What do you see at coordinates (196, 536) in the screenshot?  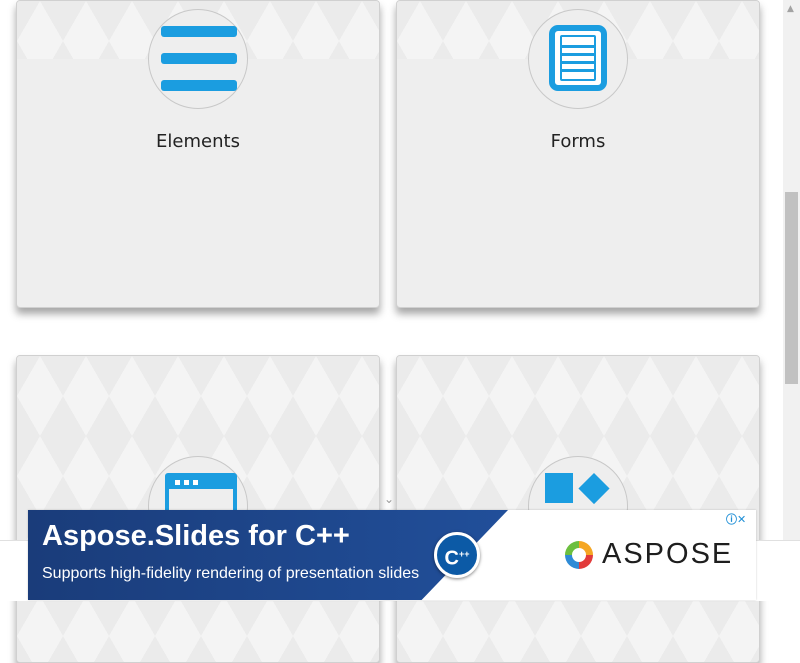 I see `ad-headline: Aspose.Slides for C++` at bounding box center [196, 536].